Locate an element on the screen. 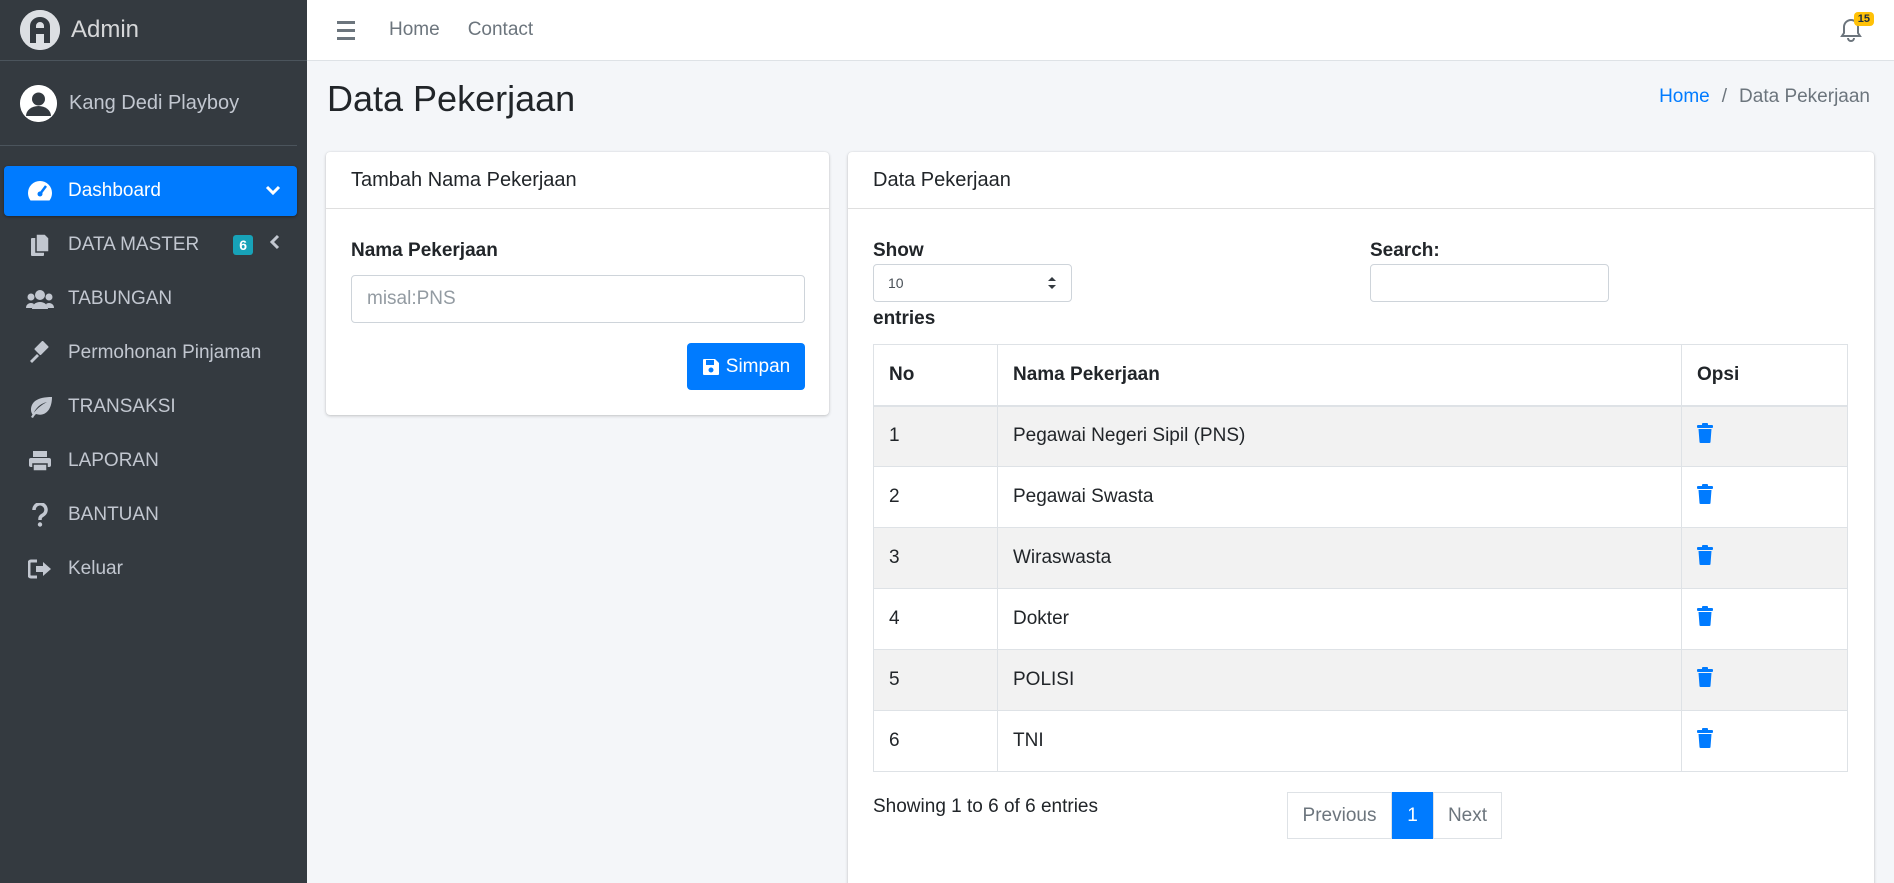 The height and width of the screenshot is (883, 1894). breadcrumb-home-link: Home is located at coordinates (1684, 97).